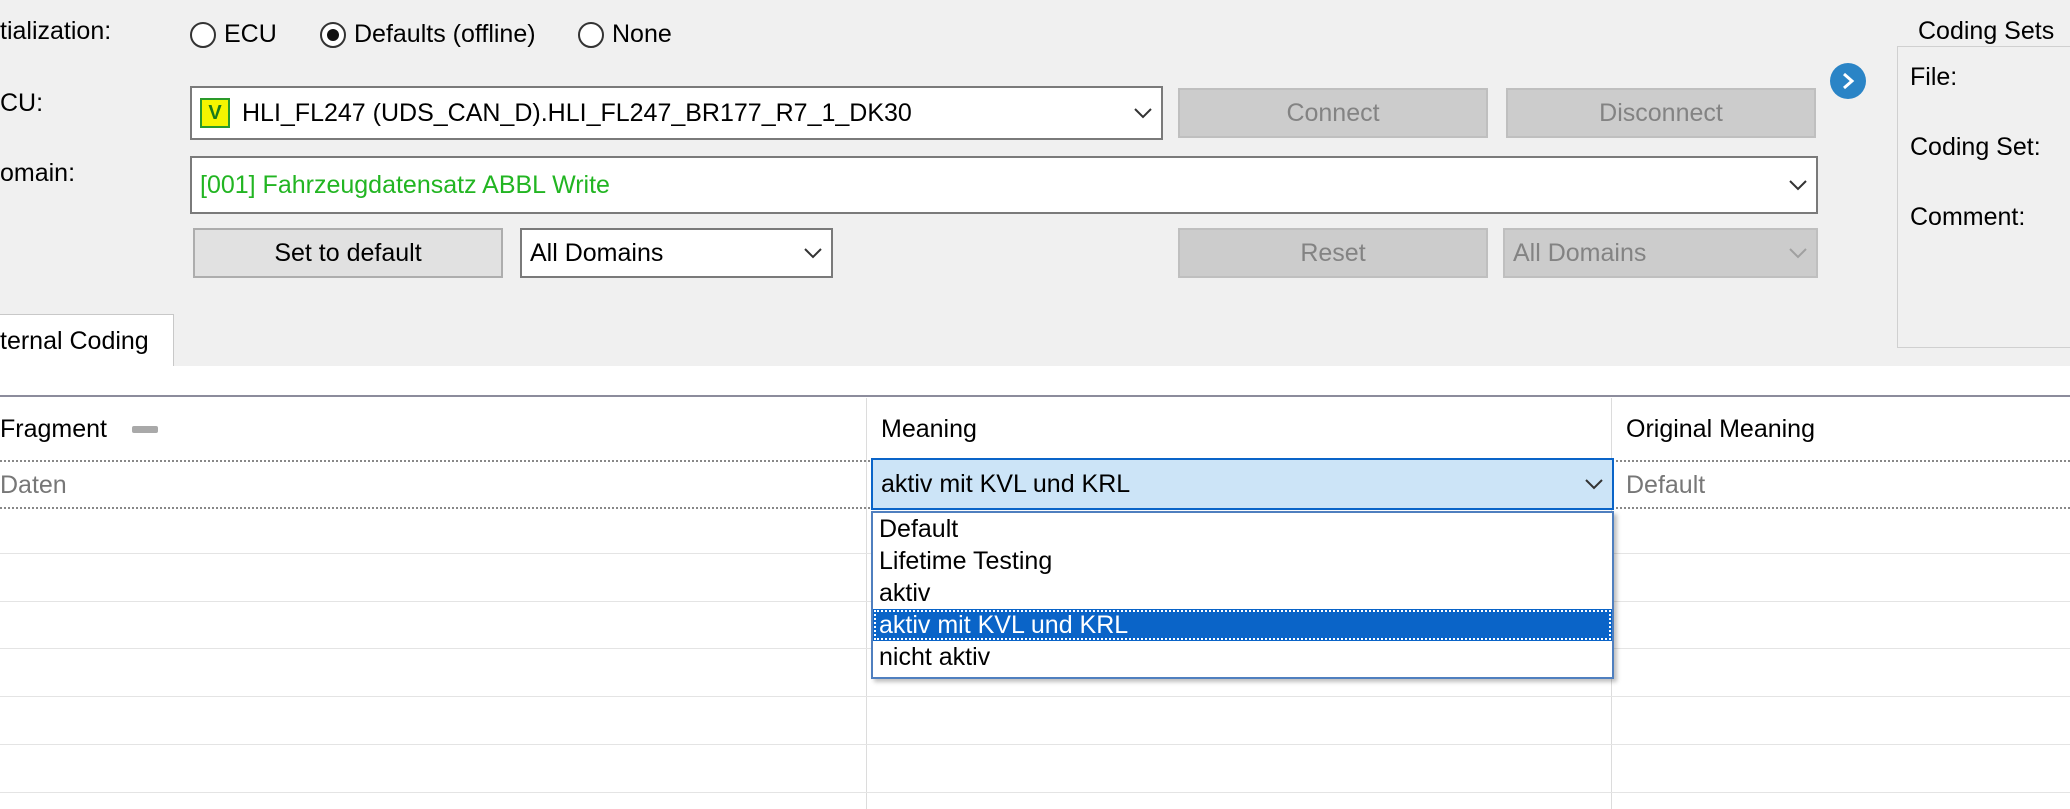 Image resolution: width=2070 pixels, height=809 pixels. Describe the element at coordinates (1660, 253) in the screenshot. I see `domains-filter-right-select: All Domains` at that location.